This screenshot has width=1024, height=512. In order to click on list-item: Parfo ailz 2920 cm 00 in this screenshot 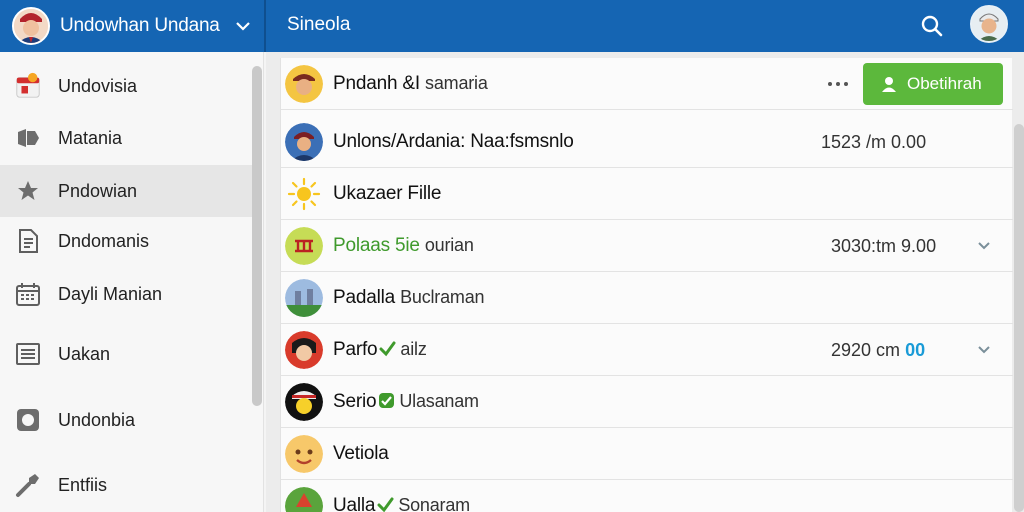, I will do `click(647, 350)`.